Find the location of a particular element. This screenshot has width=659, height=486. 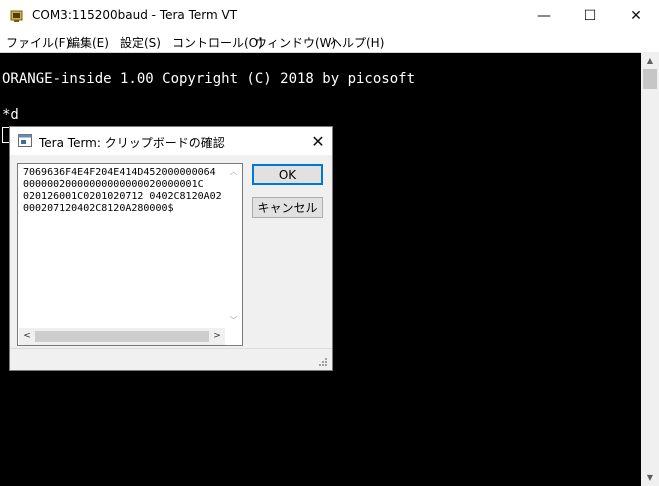

dialog-titlebar: Tera Term: クリップボードの確認 ✕ is located at coordinates (171, 141).